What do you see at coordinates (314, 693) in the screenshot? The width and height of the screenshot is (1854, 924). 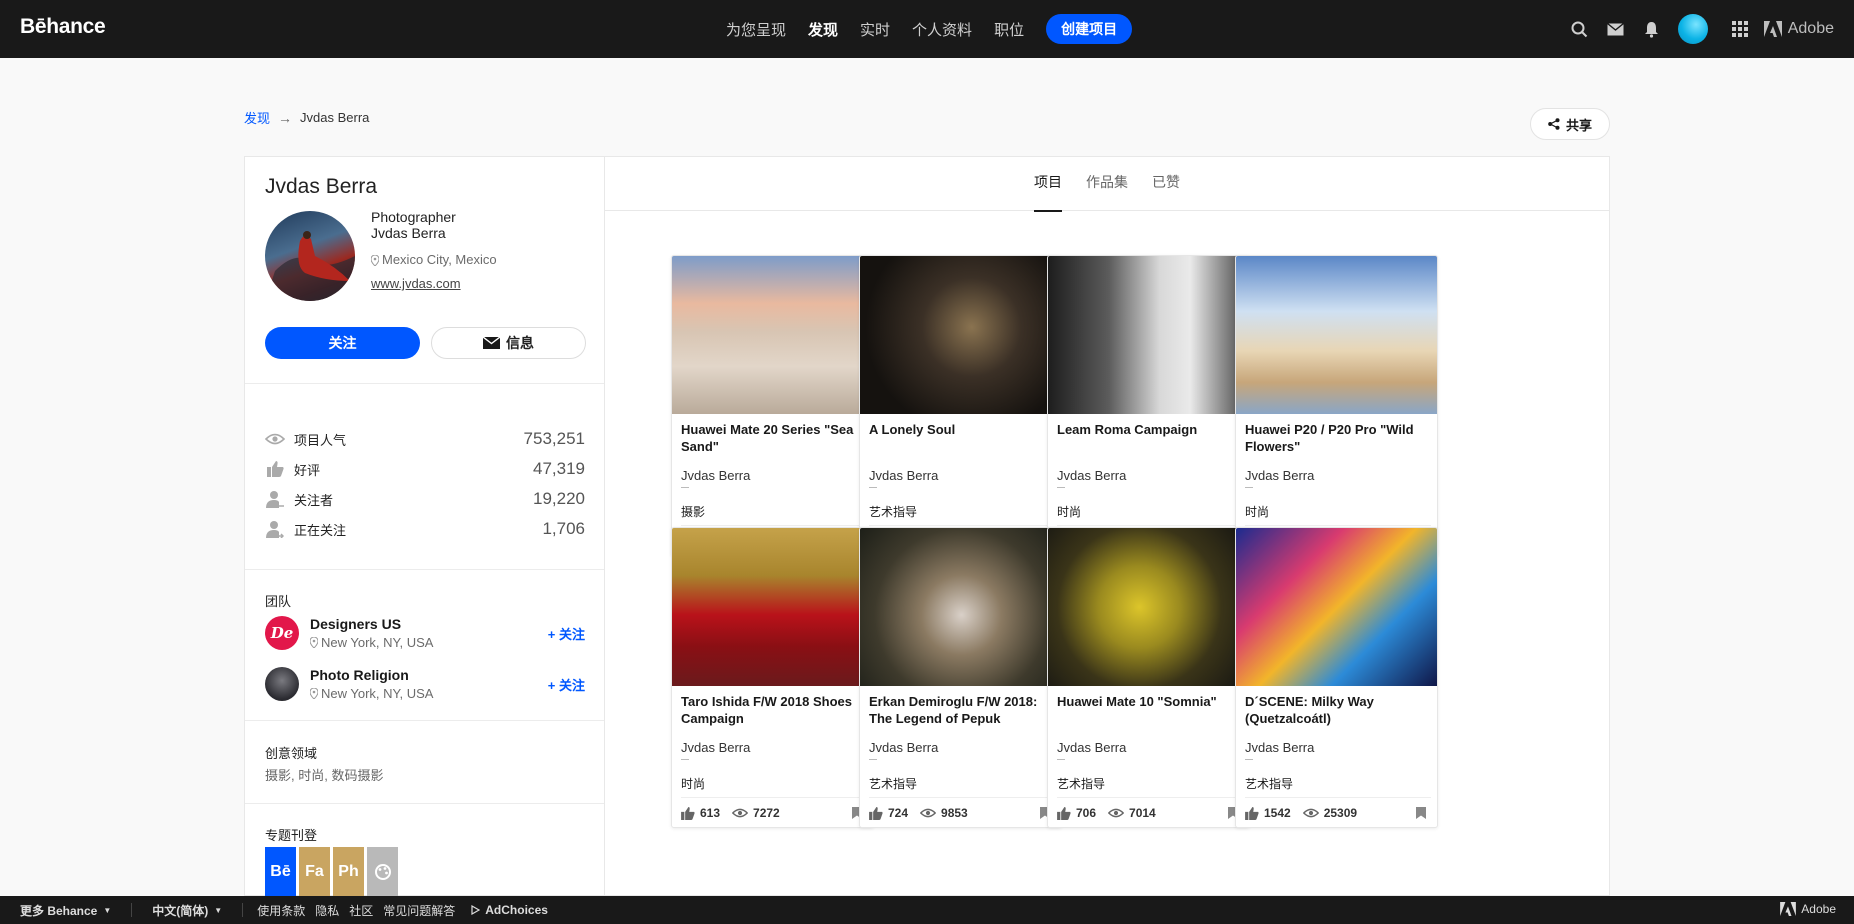 I see `location-pin-icon` at bounding box center [314, 693].